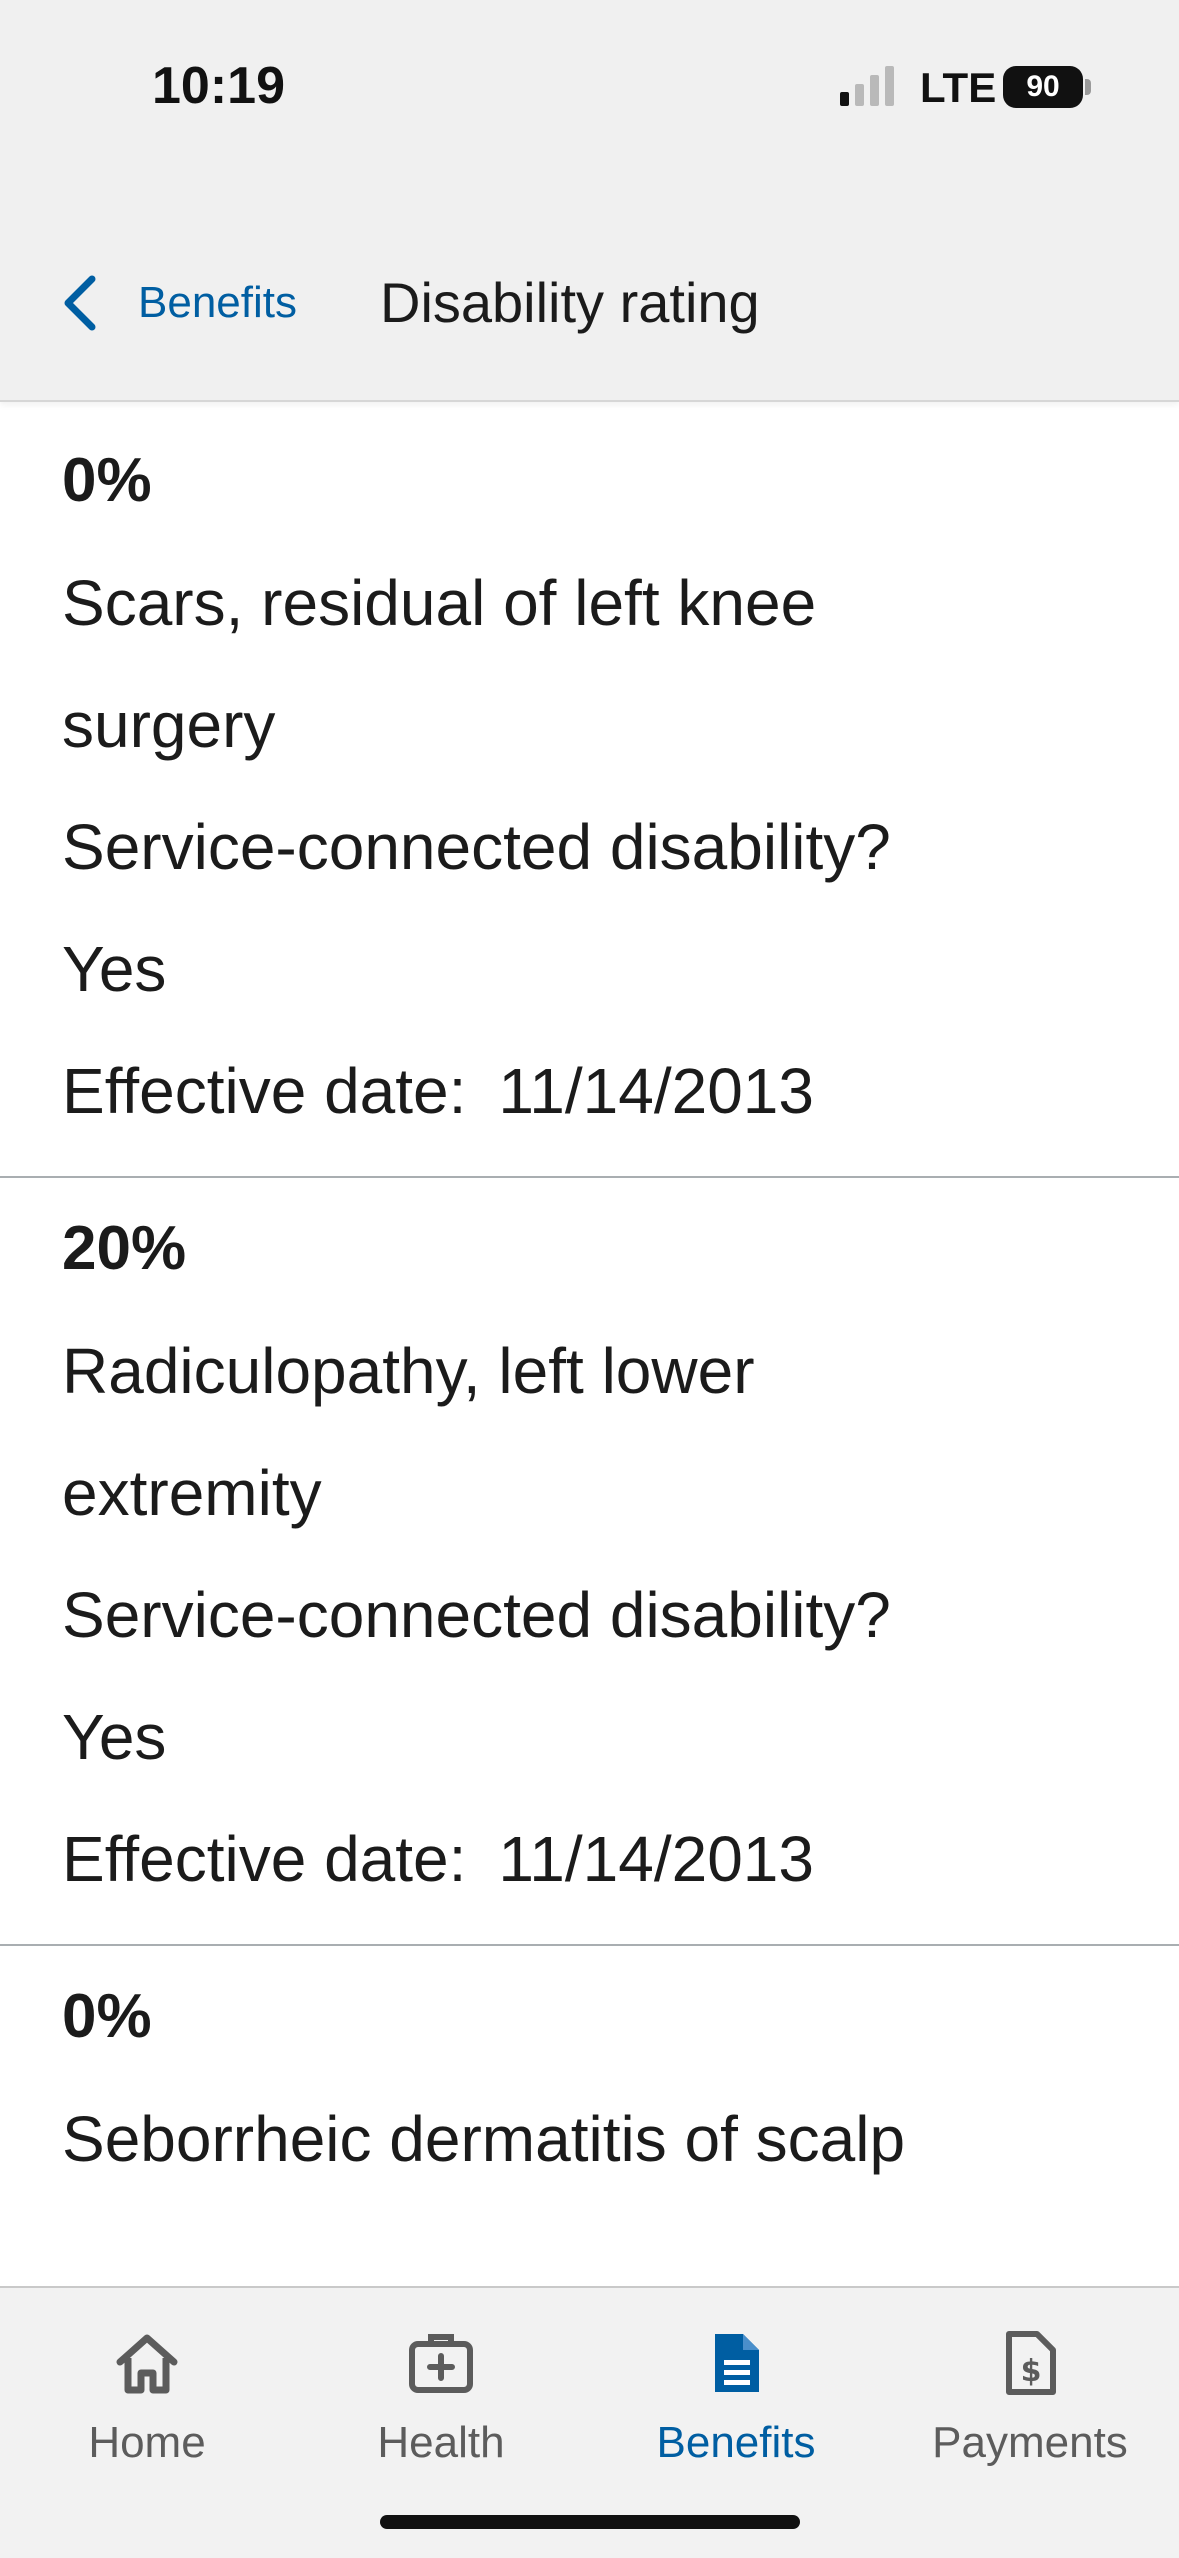 The height and width of the screenshot is (2558, 1179). I want to click on battery-icon: 90, so click(1043, 87).